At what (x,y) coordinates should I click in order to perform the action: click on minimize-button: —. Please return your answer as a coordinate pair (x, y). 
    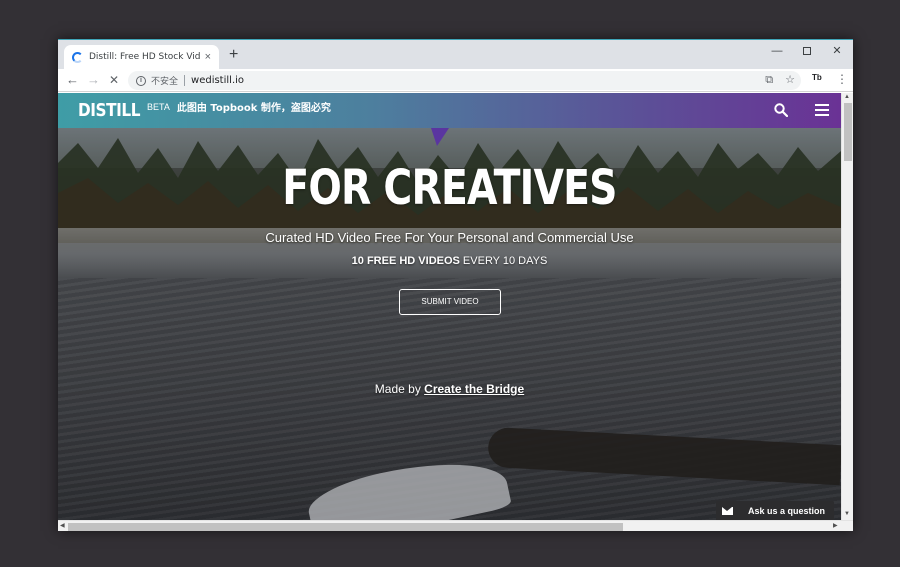
    Looking at the image, I should click on (777, 51).